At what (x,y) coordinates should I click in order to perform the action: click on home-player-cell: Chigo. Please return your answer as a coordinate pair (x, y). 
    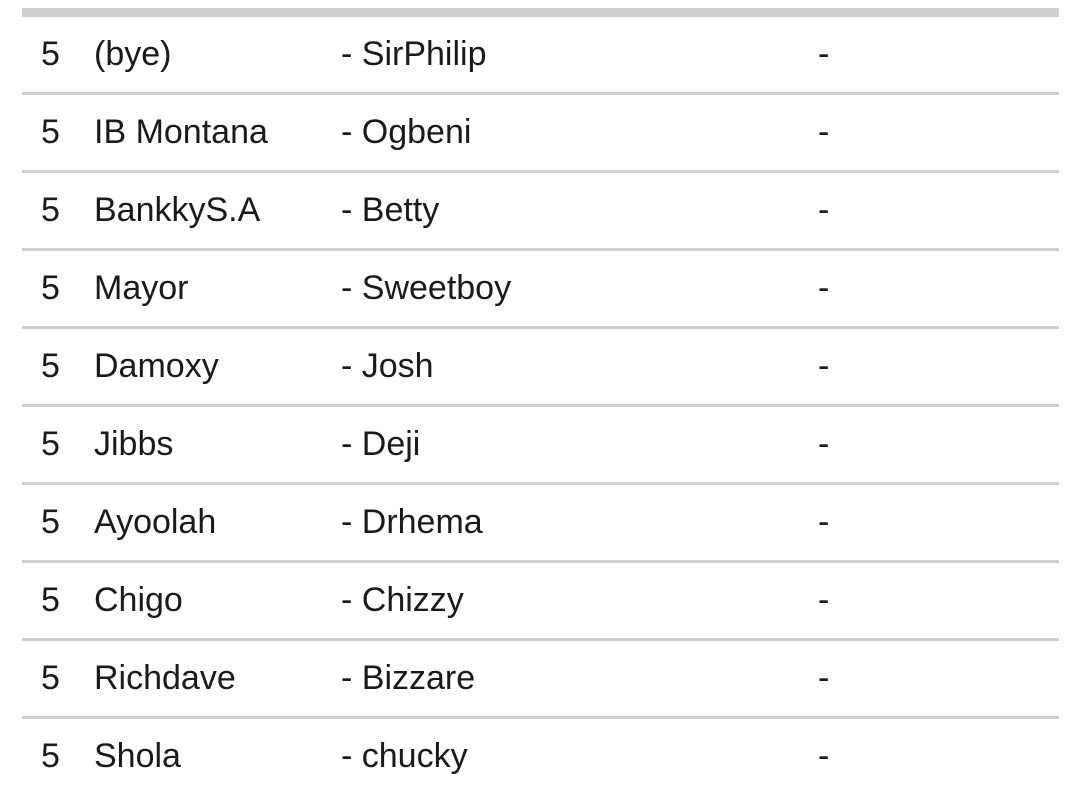
    Looking at the image, I should click on (138, 600).